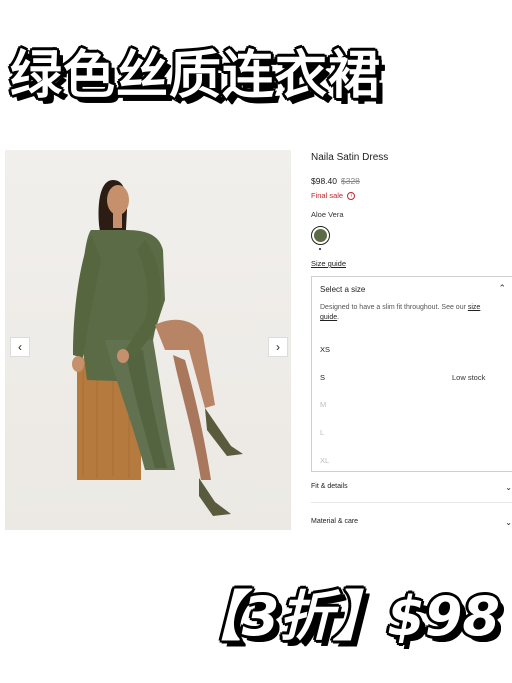 The image size is (512, 683). I want to click on price-block: $98.40 $328, so click(335, 181).